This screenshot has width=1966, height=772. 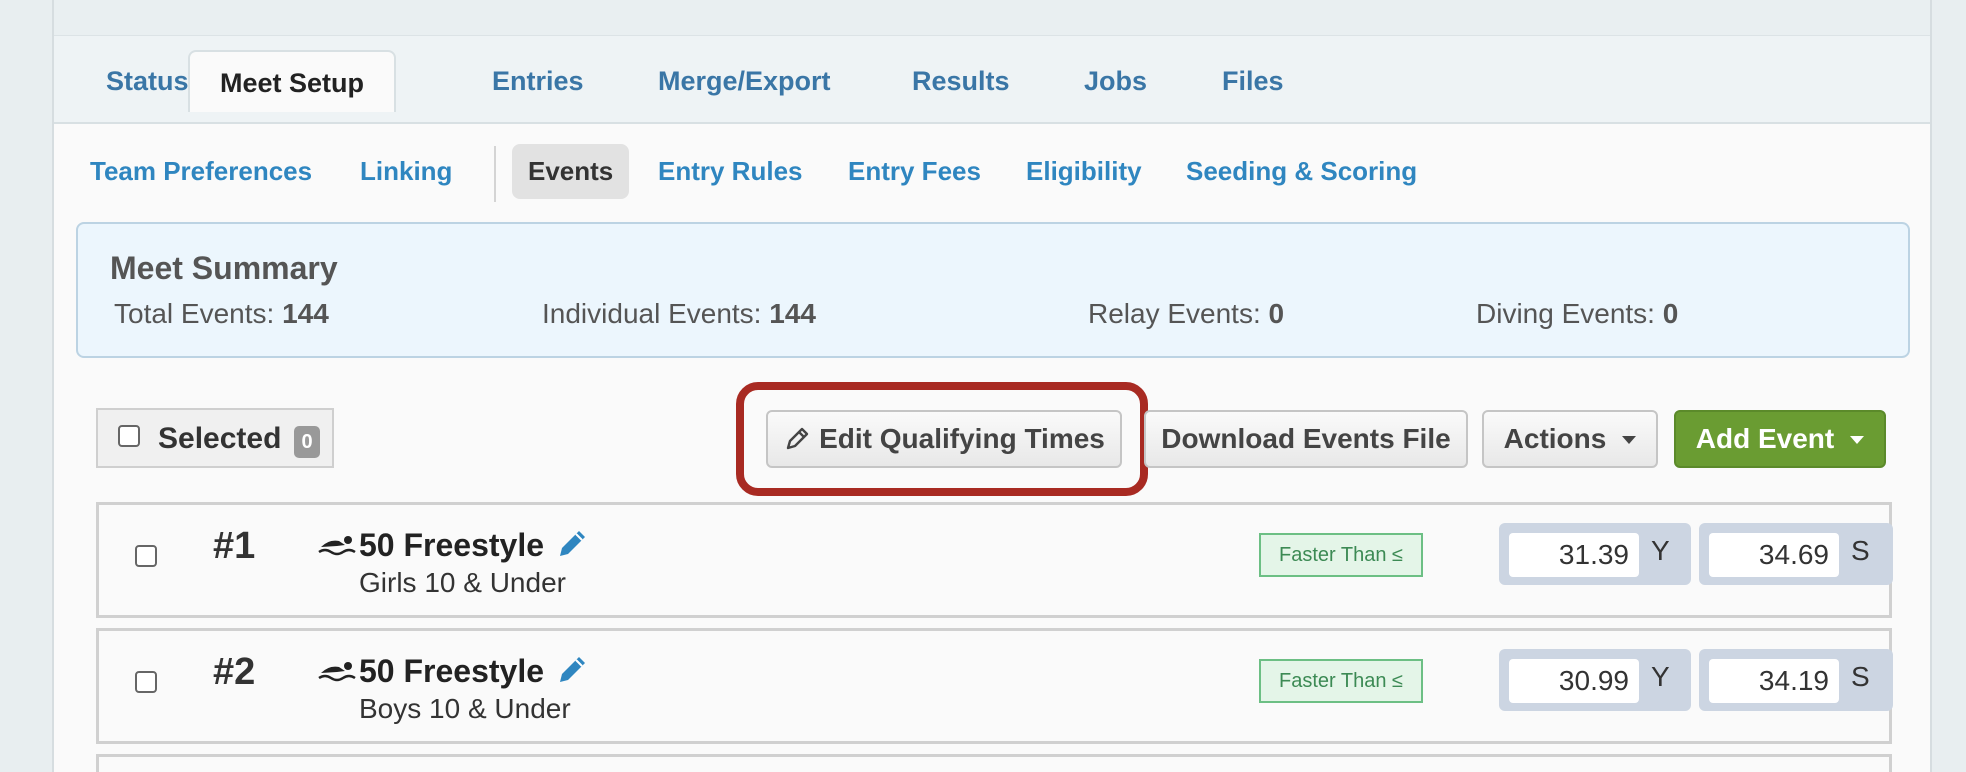 I want to click on tab-entries: Entries, so click(x=538, y=81).